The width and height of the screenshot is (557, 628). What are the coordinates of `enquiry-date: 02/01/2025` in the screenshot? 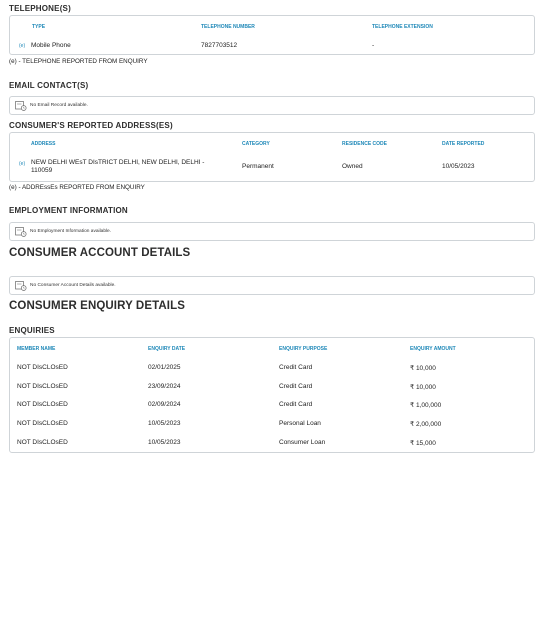 It's located at (164, 367).